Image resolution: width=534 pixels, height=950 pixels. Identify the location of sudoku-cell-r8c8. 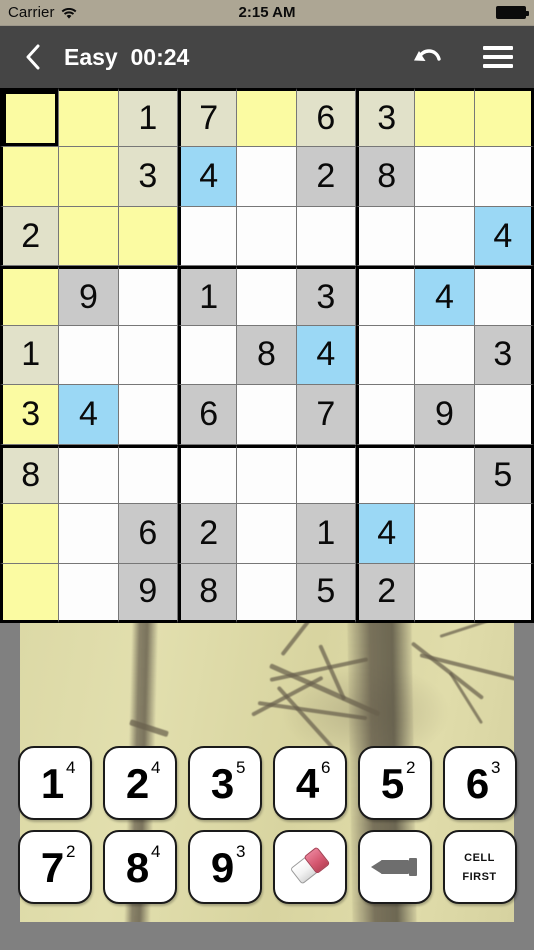
(445, 534).